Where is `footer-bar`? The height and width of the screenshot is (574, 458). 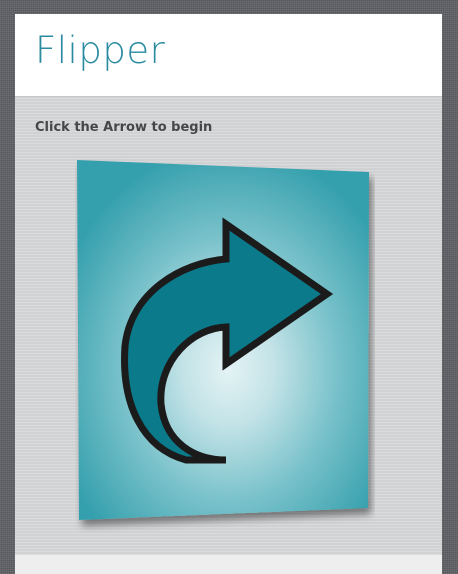 footer-bar is located at coordinates (228, 564).